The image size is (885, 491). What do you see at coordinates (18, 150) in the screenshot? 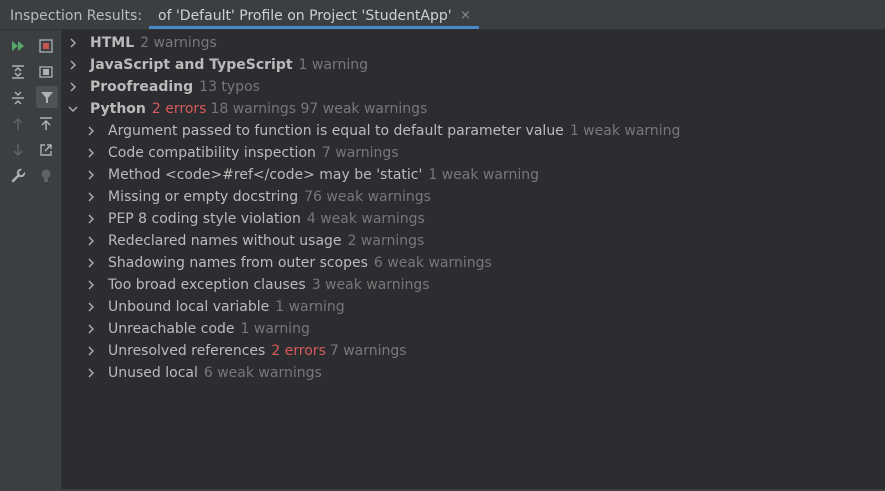
I see `down-arrow-icon` at bounding box center [18, 150].